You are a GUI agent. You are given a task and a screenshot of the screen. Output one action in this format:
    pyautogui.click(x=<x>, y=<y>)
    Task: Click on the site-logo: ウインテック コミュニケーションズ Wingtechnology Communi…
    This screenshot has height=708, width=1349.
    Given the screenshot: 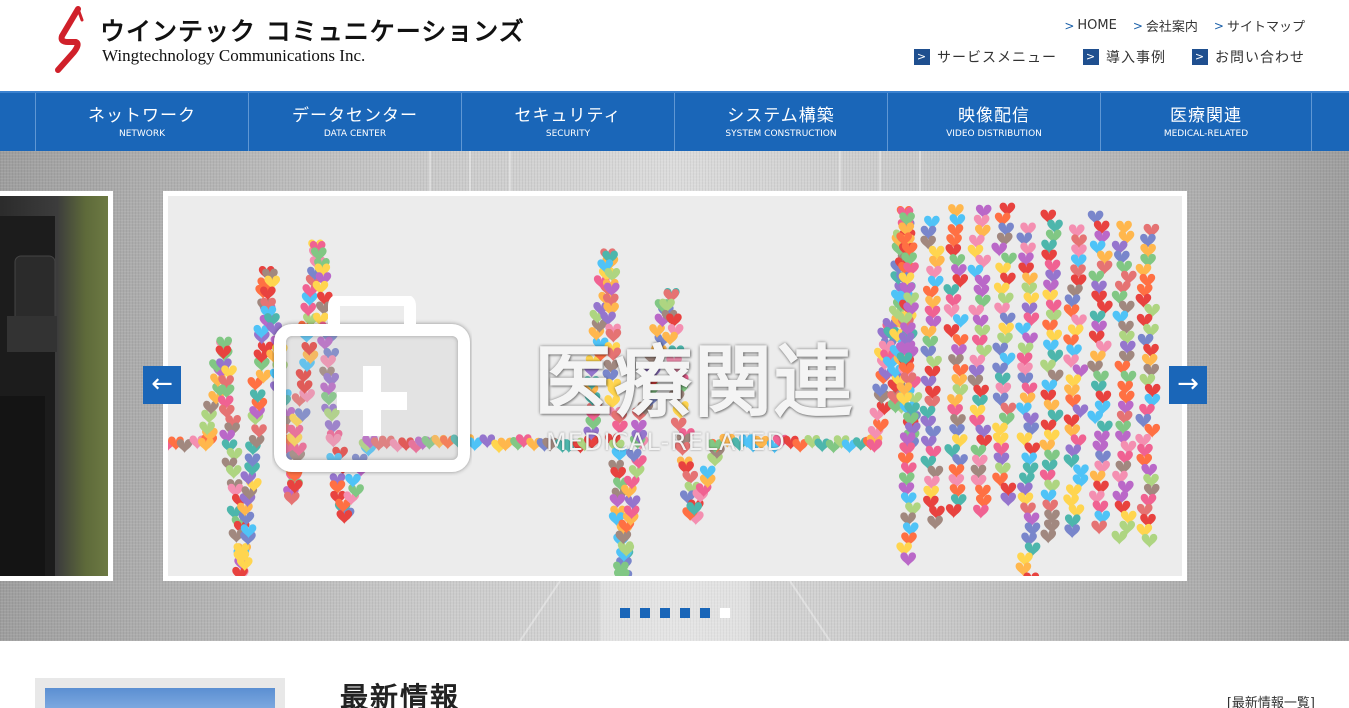 What is the action you would take?
    pyautogui.click(x=286, y=41)
    